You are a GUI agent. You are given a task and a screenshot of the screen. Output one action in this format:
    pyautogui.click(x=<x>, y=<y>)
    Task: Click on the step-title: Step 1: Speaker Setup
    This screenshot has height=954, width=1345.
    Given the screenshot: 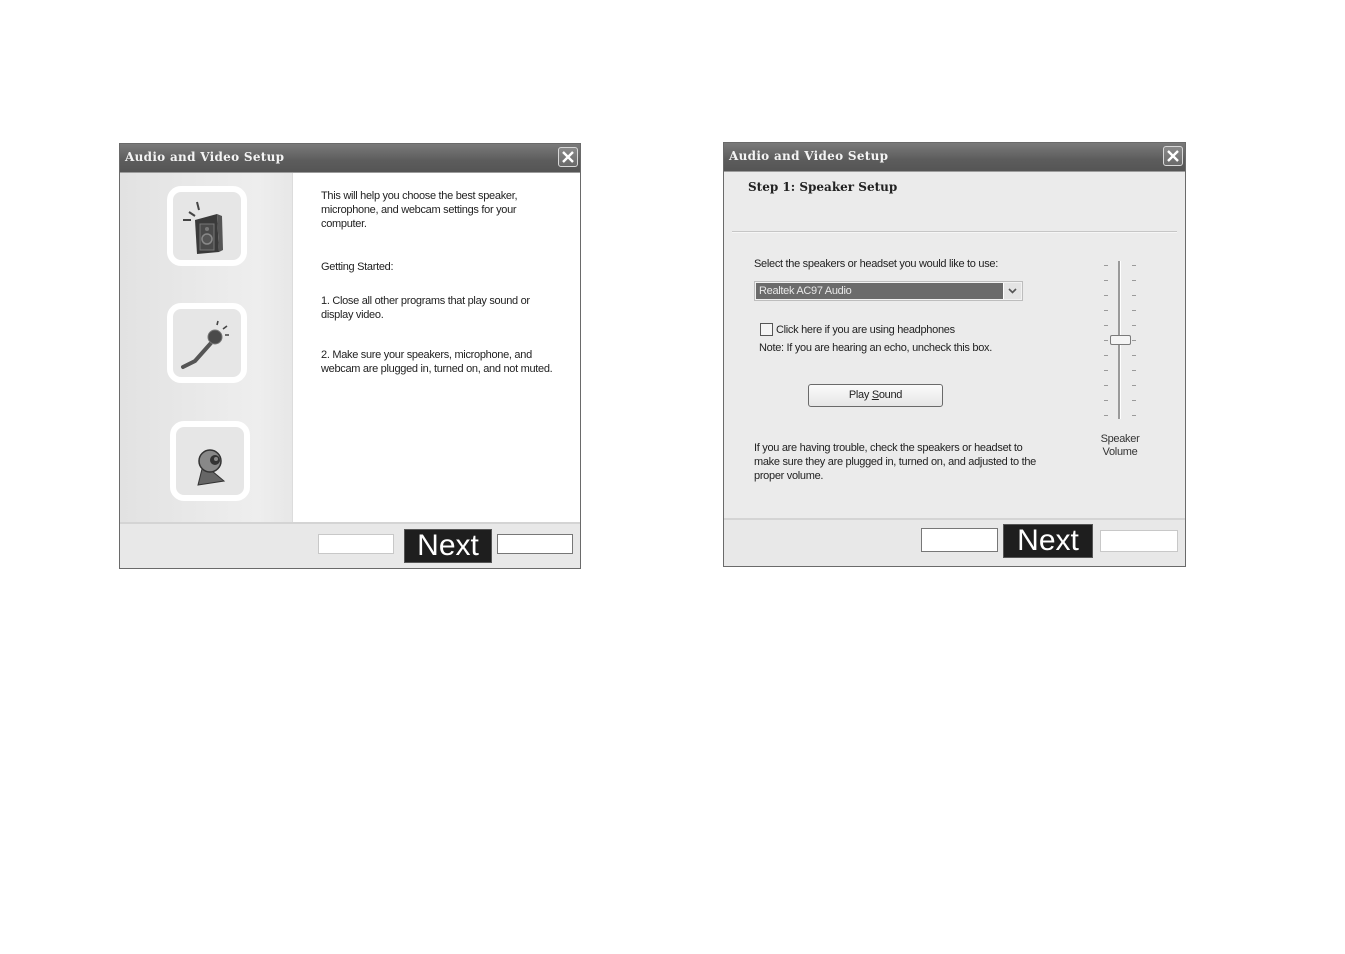 What is the action you would take?
    pyautogui.click(x=823, y=187)
    